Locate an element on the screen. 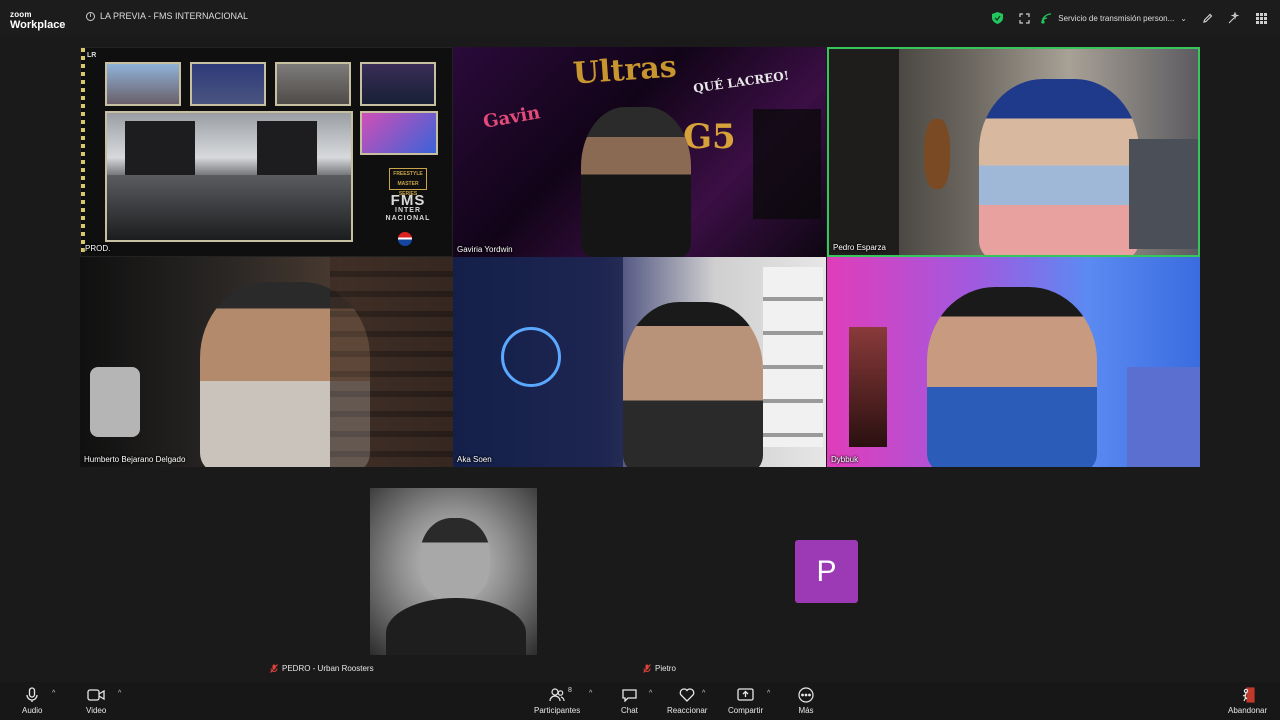  graffiti-tag: Gavin is located at coordinates (511, 117).